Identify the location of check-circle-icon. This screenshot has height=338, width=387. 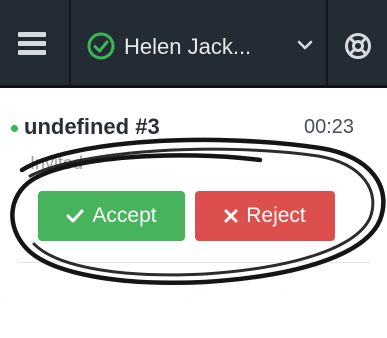
(101, 46).